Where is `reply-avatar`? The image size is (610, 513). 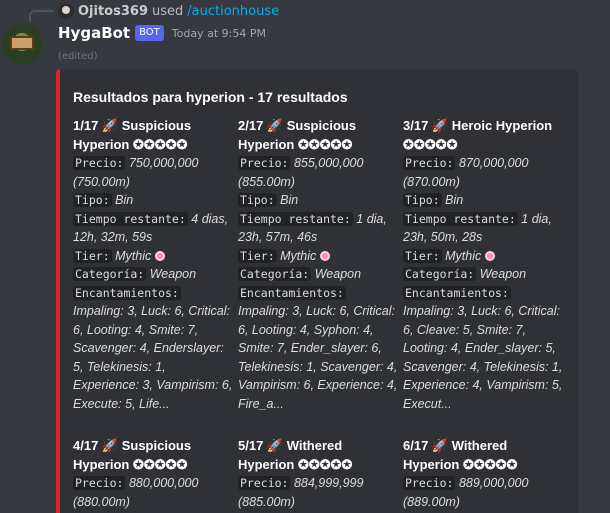 reply-avatar is located at coordinates (66, 11).